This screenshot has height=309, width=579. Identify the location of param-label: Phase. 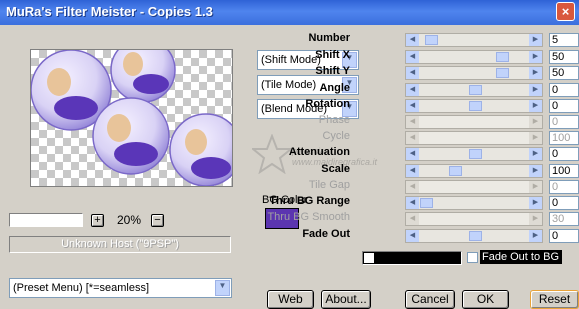
(334, 120).